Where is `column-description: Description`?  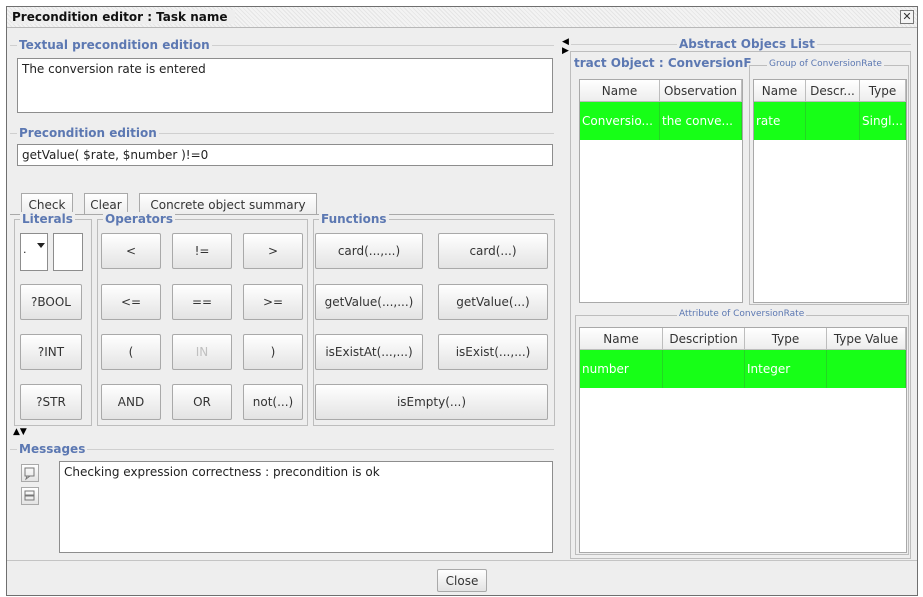
column-description: Description is located at coordinates (704, 339).